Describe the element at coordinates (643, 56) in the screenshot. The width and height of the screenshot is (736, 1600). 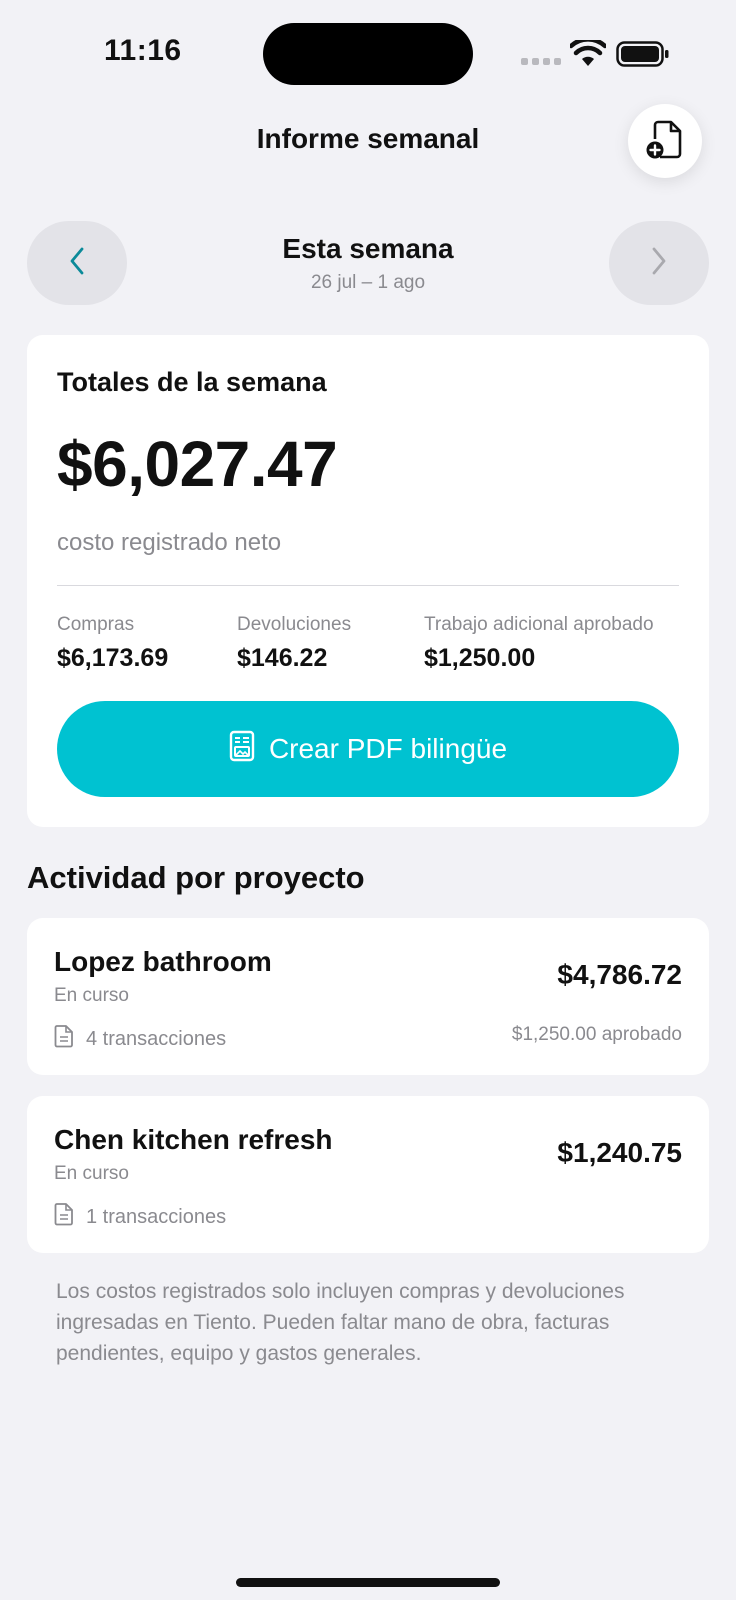
I see `battery-icon` at that location.